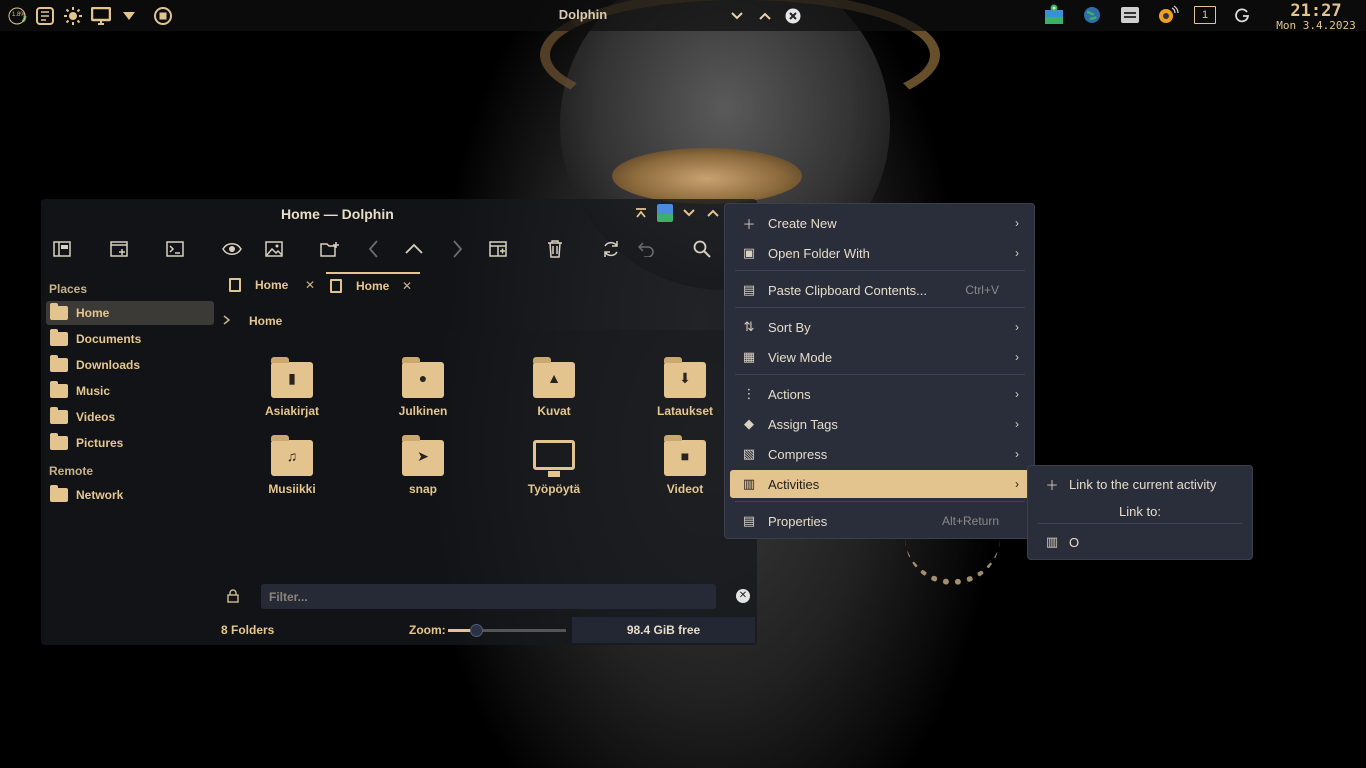  Describe the element at coordinates (248, 630) in the screenshot. I see `folder-count: 8 Folders` at that location.